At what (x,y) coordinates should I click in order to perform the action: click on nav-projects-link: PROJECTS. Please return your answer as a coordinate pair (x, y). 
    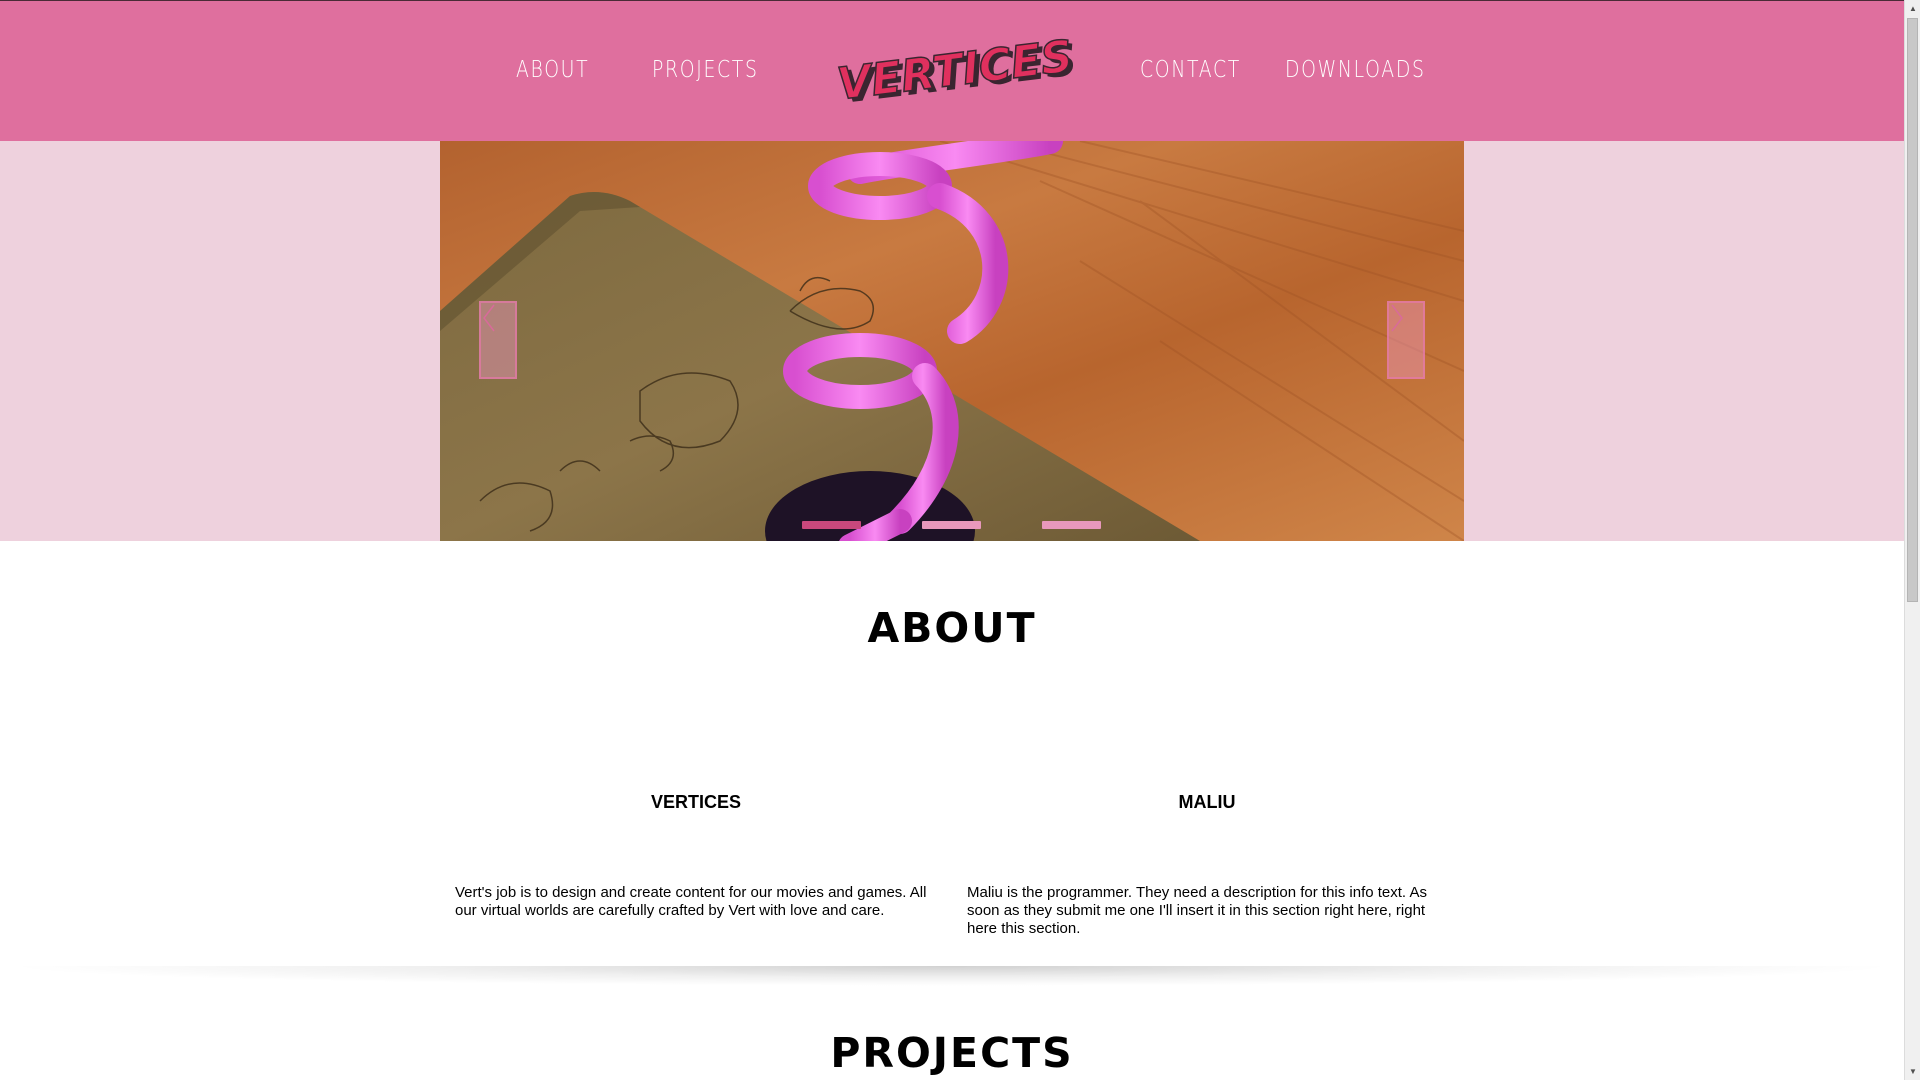
    Looking at the image, I should click on (705, 70).